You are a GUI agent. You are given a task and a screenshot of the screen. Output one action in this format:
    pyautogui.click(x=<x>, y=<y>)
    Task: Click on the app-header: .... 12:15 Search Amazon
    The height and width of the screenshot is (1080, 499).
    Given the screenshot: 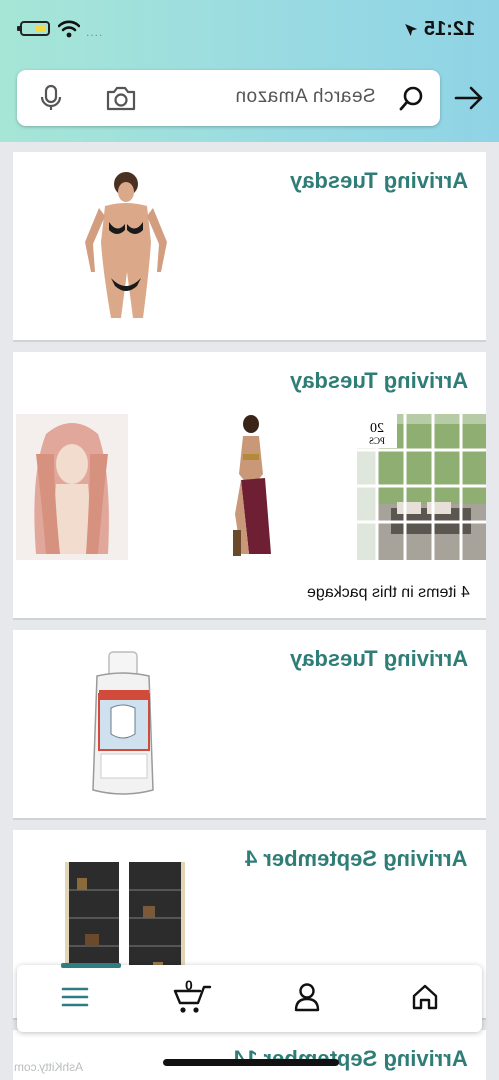 What is the action you would take?
    pyautogui.click(x=249, y=71)
    